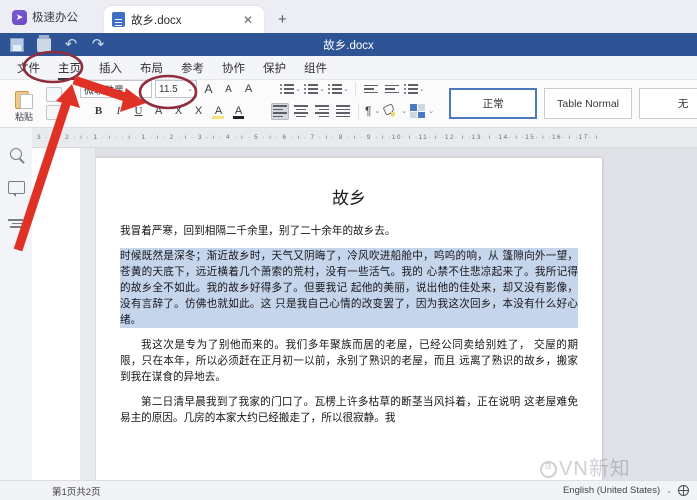  What do you see at coordinates (19, 17) in the screenshot?
I see `paper-plane-icon: ➤` at bounding box center [19, 17].